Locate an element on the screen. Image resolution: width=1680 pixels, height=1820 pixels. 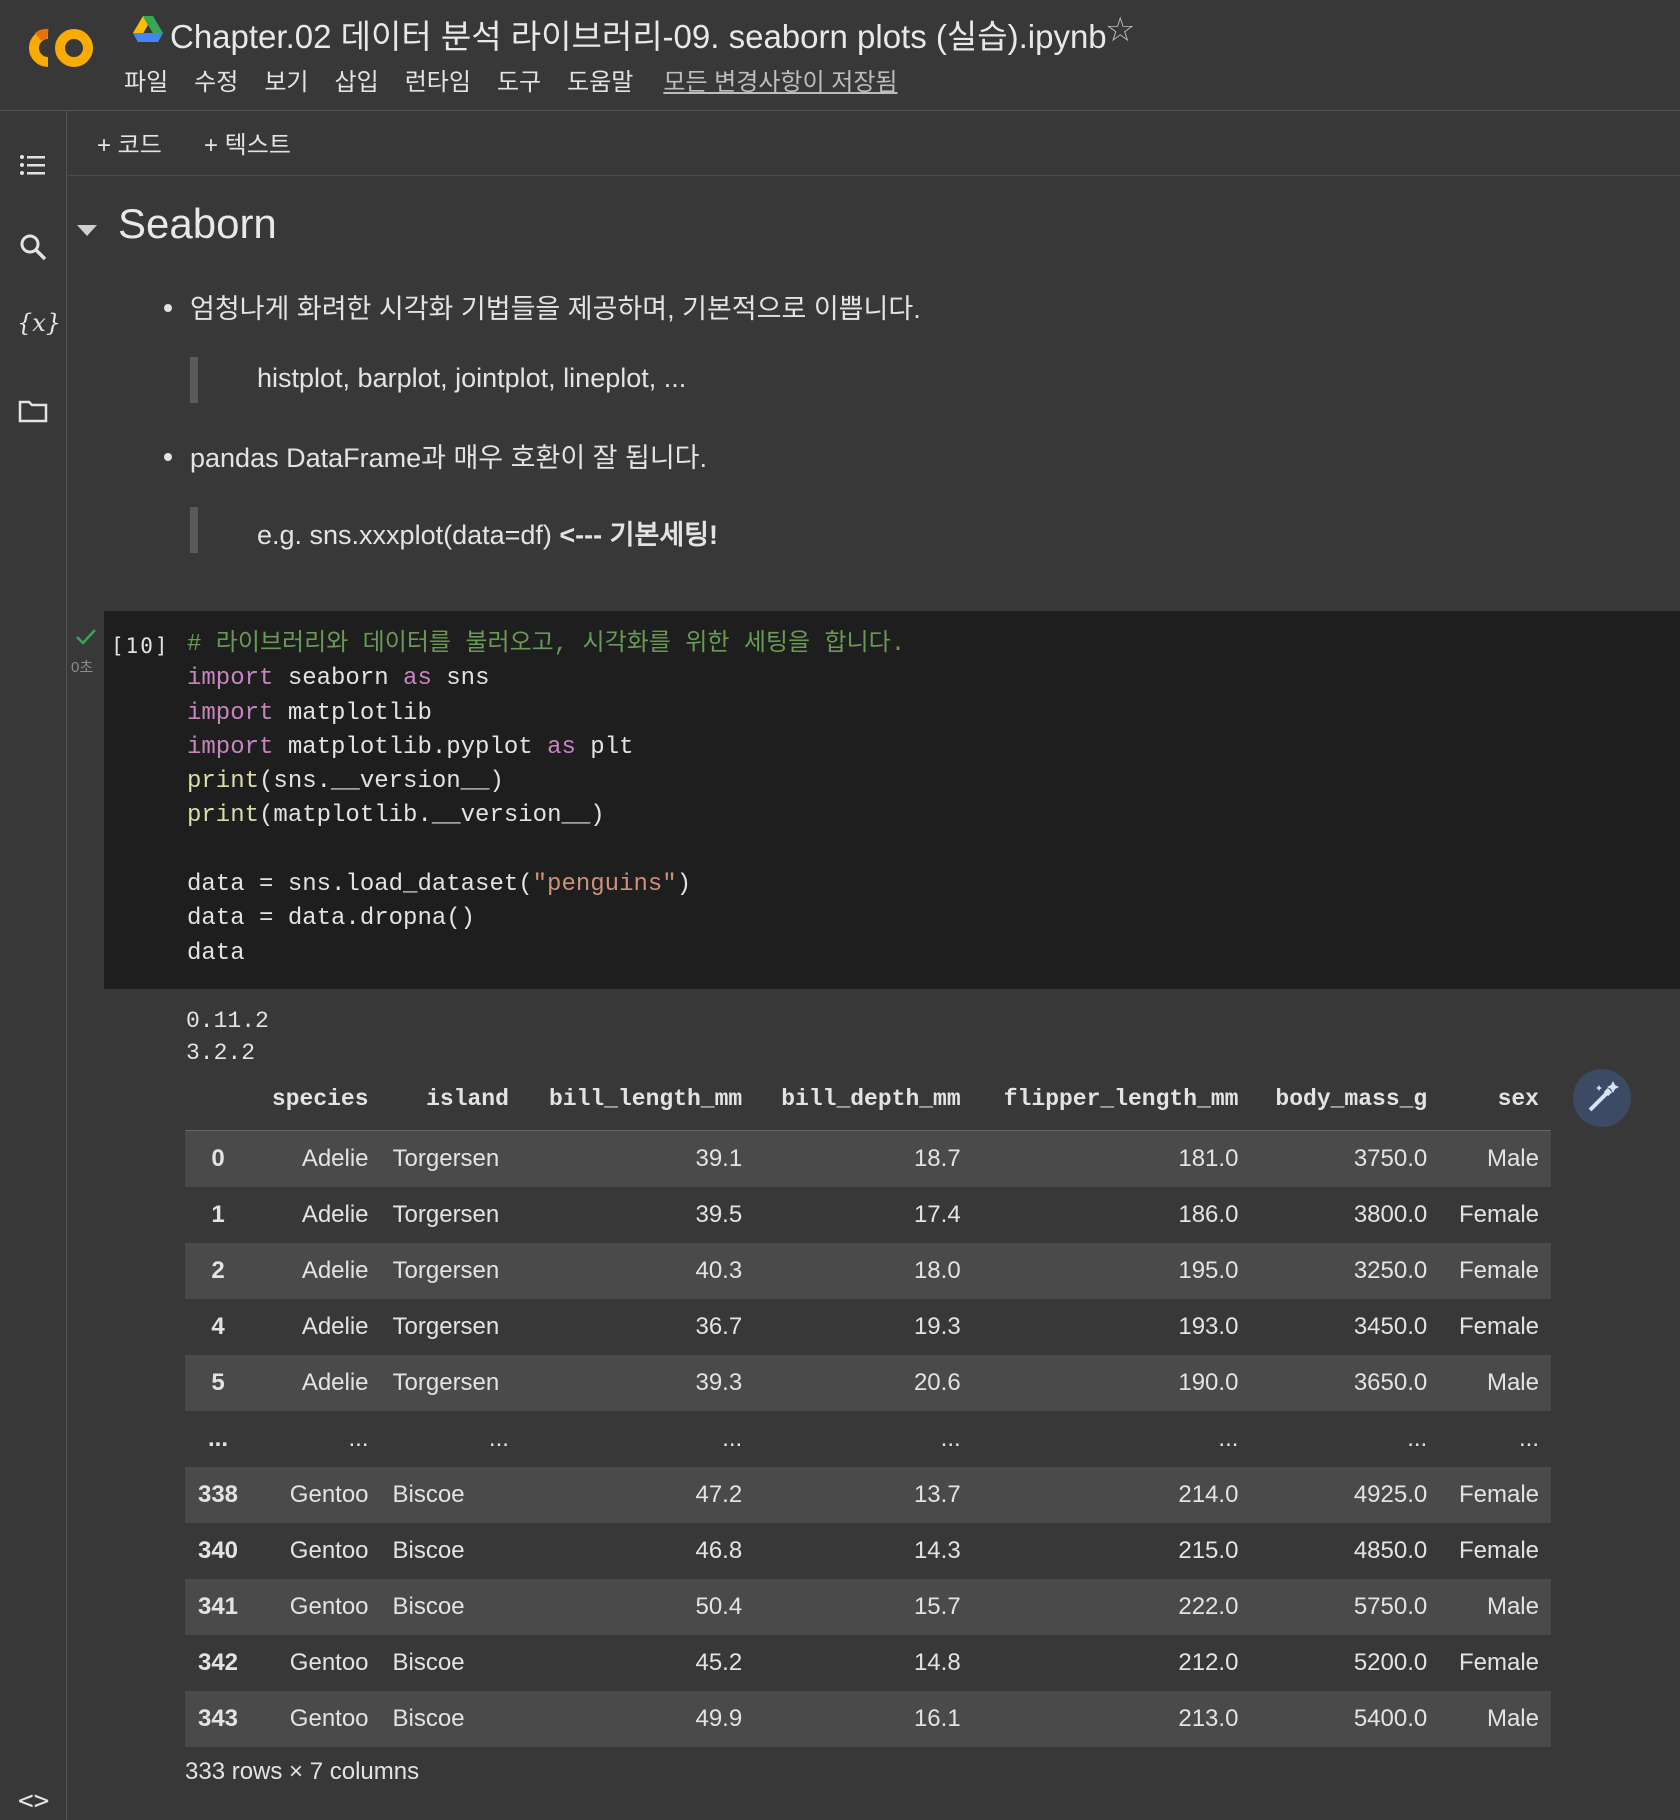
table-cell: 3450.0 is located at coordinates (1390, 1326).